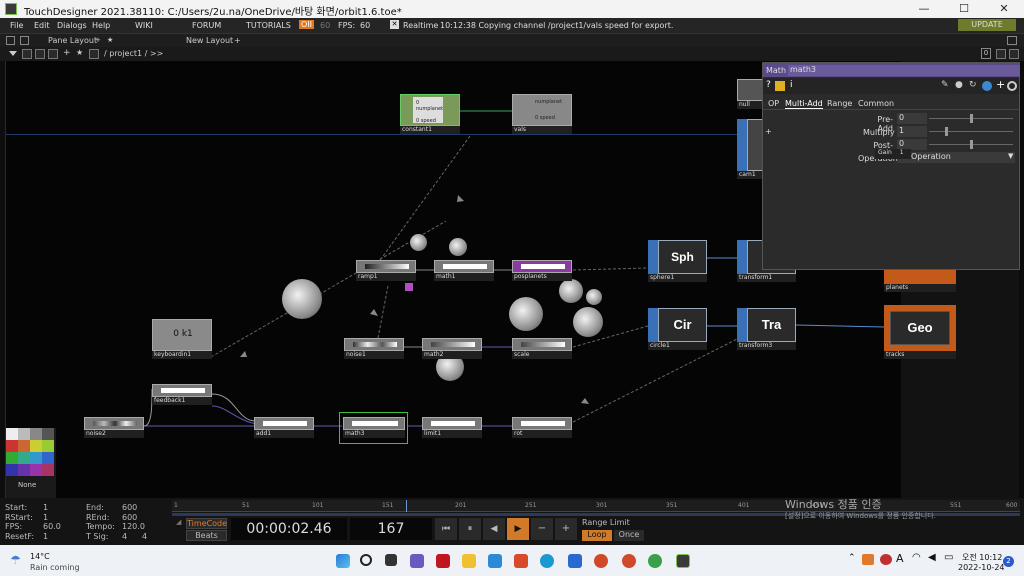 The height and width of the screenshot is (576, 1024). I want to click on post-add-slider-handle, so click(971, 144).